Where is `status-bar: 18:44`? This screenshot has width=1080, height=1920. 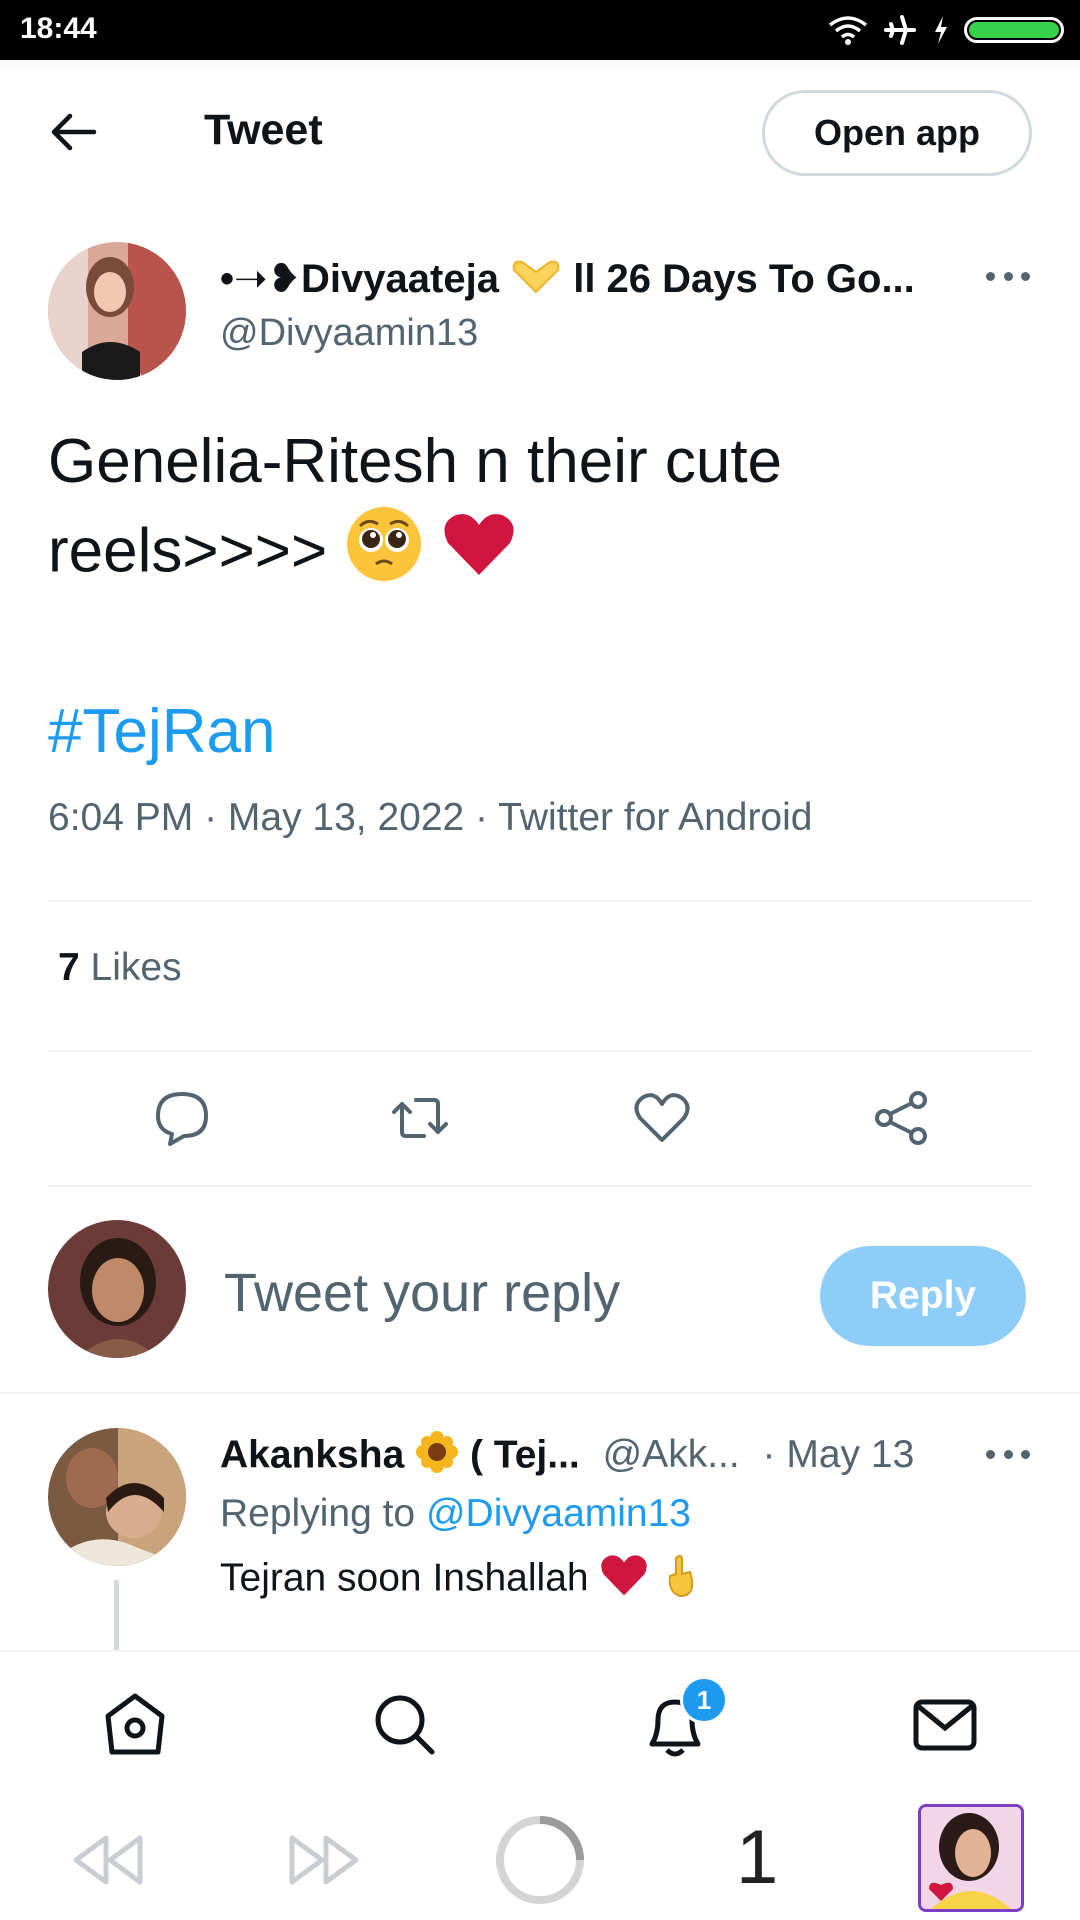
status-bar: 18:44 is located at coordinates (540, 30).